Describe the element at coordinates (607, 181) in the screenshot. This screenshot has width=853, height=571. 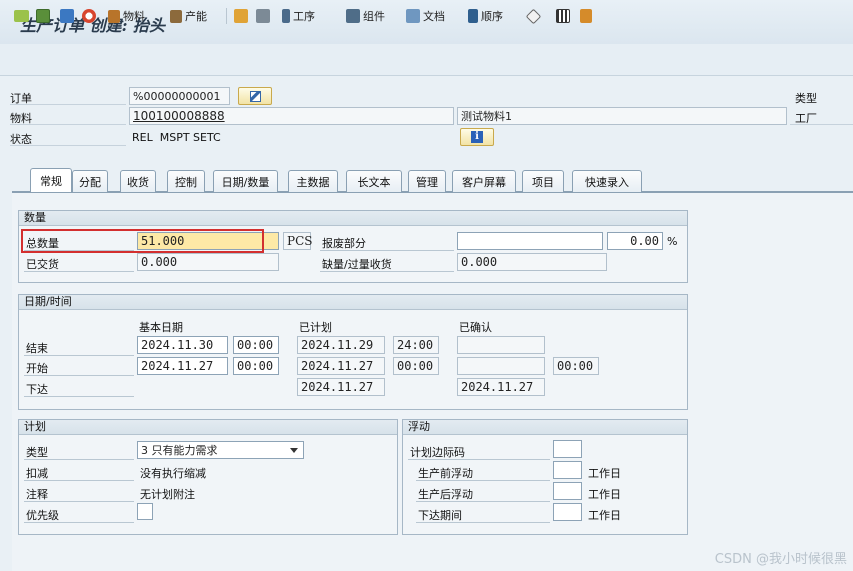
I see `tab-fast-entry: 快速录入` at that location.